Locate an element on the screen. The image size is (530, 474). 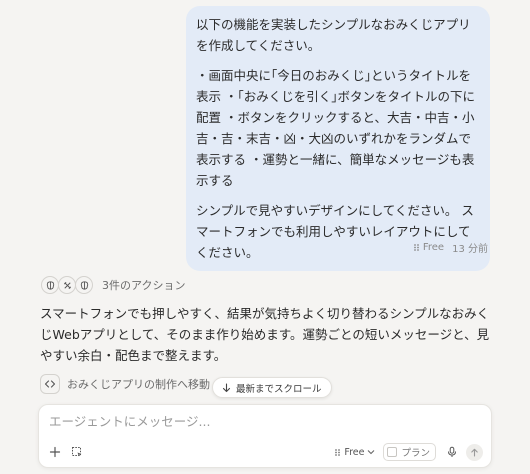
add-icon is located at coordinates (55, 452).